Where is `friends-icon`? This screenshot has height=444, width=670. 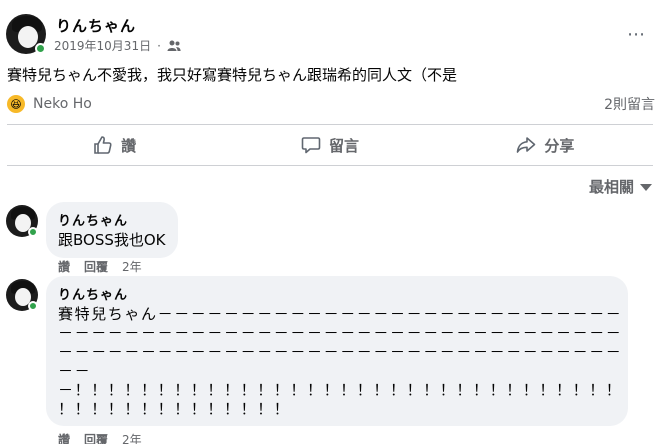
friends-icon is located at coordinates (174, 46).